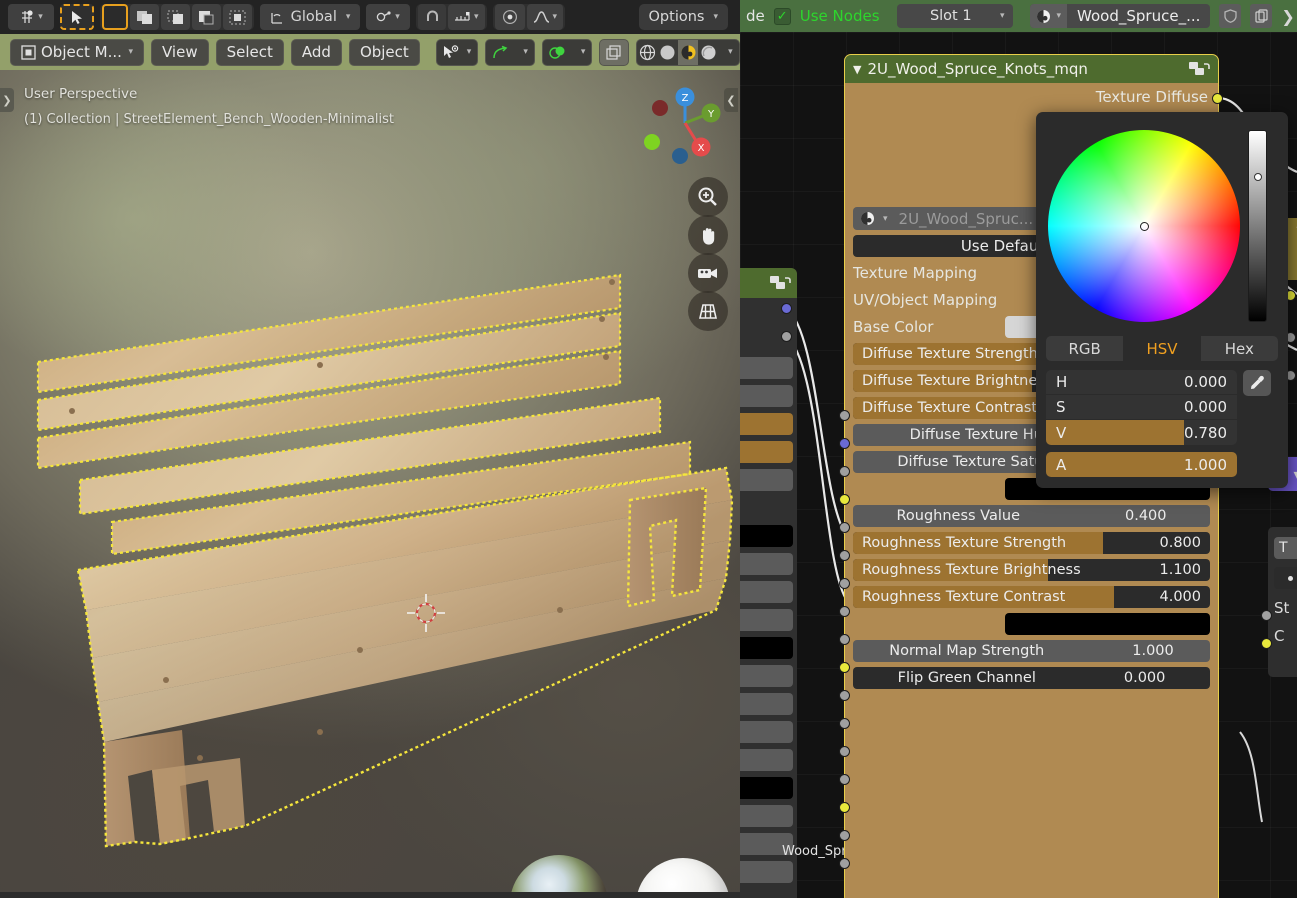 The image size is (1297, 898). Describe the element at coordinates (844, 611) in the screenshot. I see `socket-diffuse-texture-hue` at that location.